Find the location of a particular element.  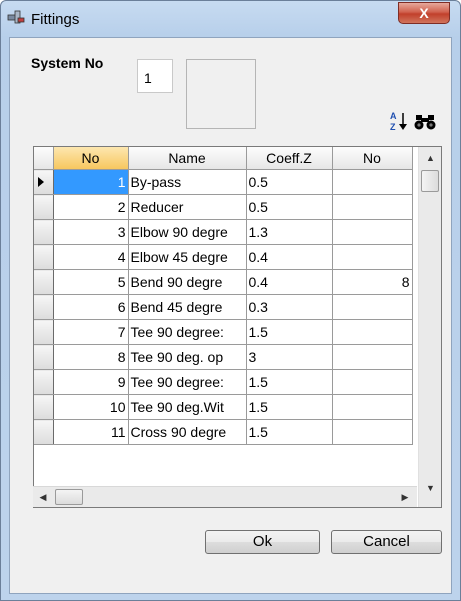

table-row: 3 Elbow 90 degre 1.3 is located at coordinates (223, 232).